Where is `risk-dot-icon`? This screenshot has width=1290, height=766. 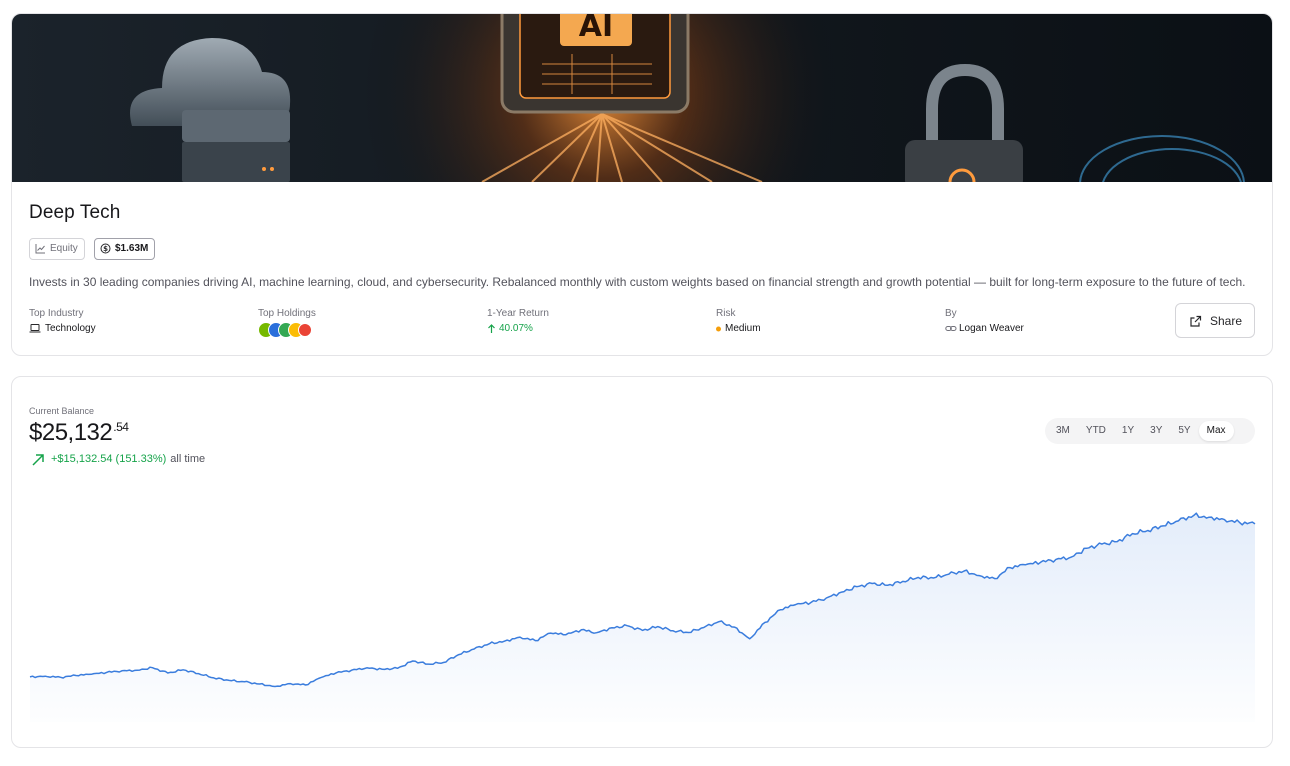
risk-dot-icon is located at coordinates (718, 329).